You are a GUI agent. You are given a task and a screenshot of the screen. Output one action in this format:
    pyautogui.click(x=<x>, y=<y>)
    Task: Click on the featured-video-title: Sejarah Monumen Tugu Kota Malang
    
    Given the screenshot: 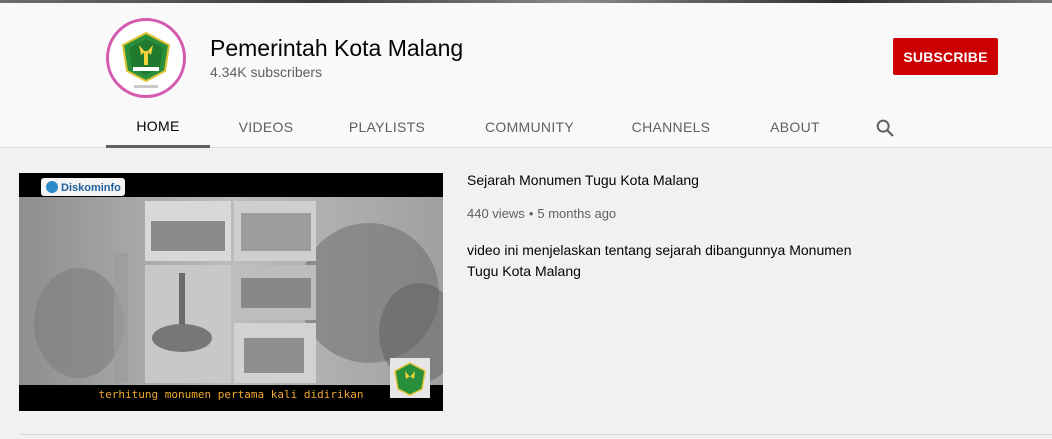 What is the action you would take?
    pyautogui.click(x=583, y=180)
    